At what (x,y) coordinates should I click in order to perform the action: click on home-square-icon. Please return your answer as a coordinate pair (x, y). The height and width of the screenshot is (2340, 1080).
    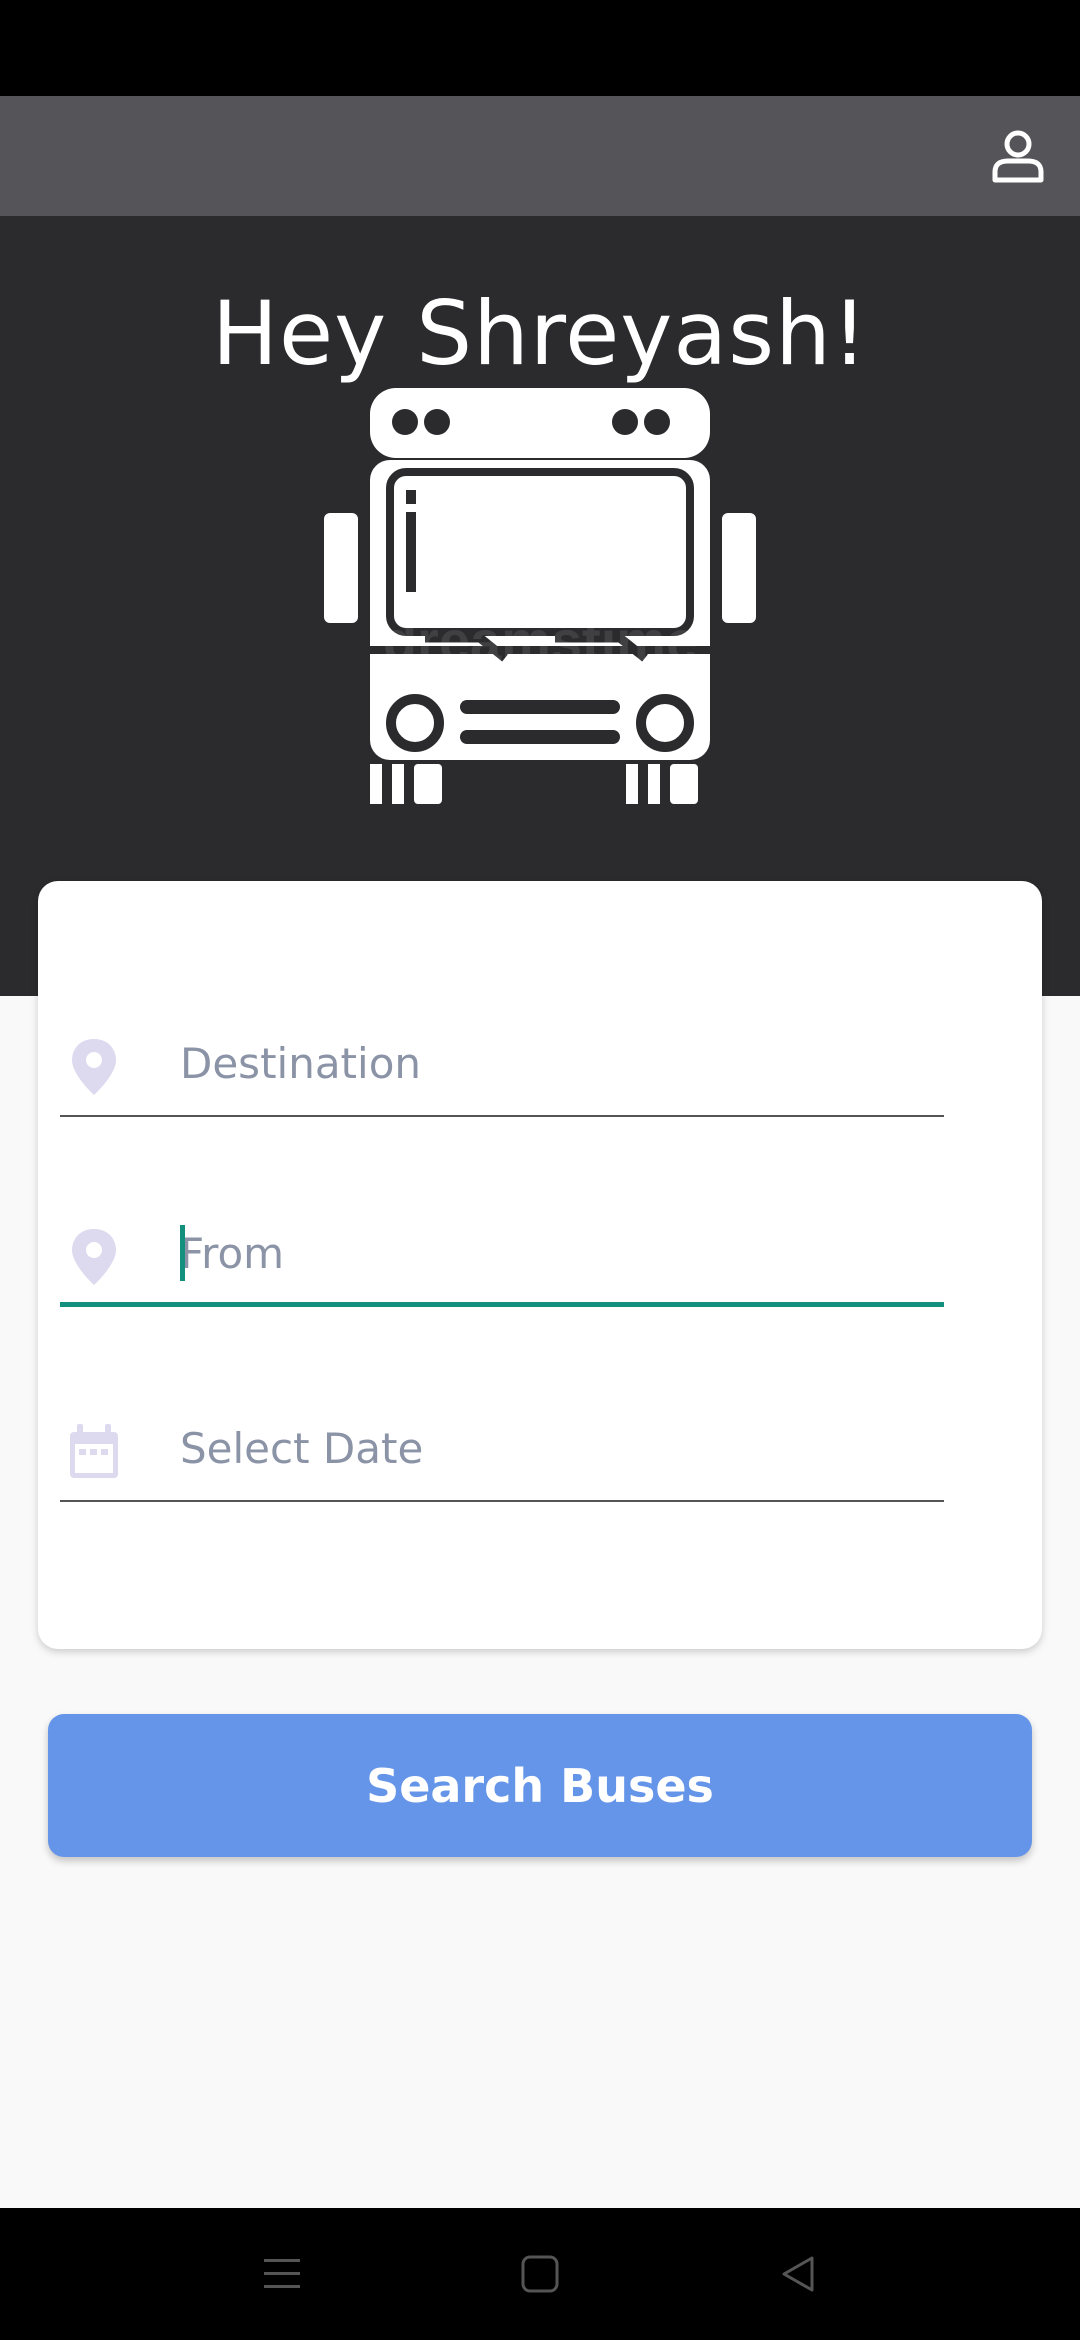
    Looking at the image, I should click on (540, 2274).